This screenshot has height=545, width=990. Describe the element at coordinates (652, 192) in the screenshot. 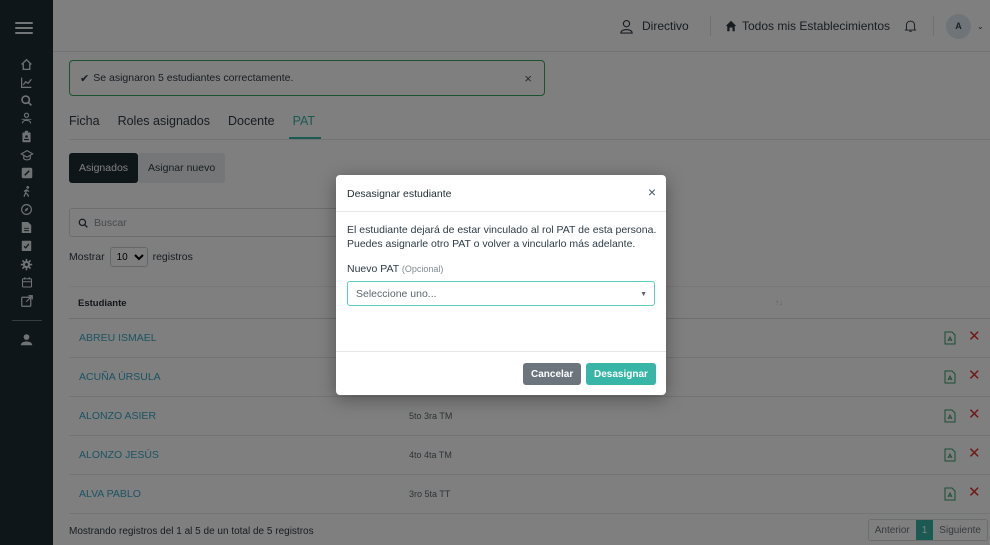

I see `close-icon: ×` at that location.